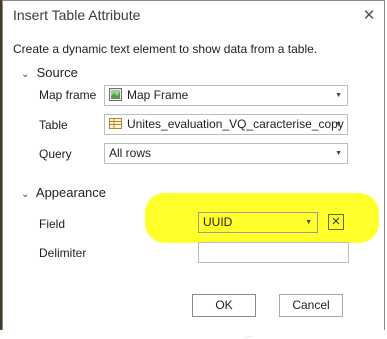 This screenshot has height=339, width=387. Describe the element at coordinates (77, 15) in the screenshot. I see `dialog-title: Insert Table Attribute` at that location.